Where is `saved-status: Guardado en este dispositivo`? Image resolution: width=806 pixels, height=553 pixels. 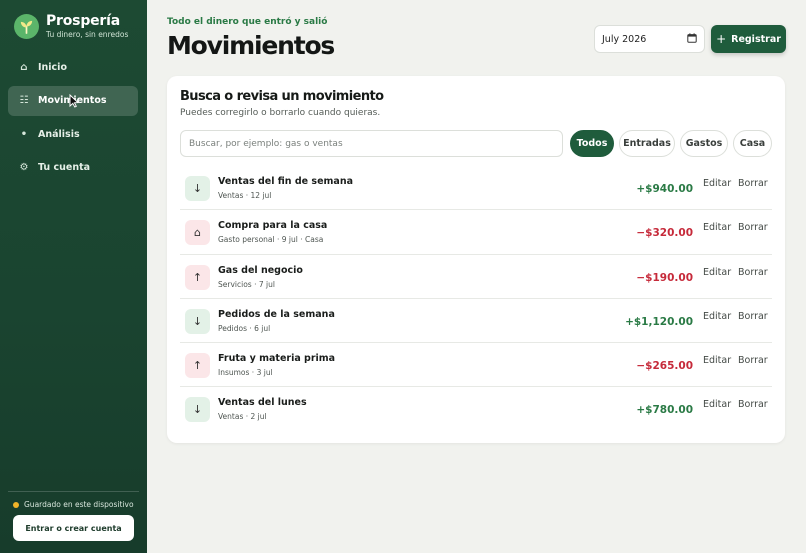
saved-status: Guardado en este dispositivo is located at coordinates (73, 504).